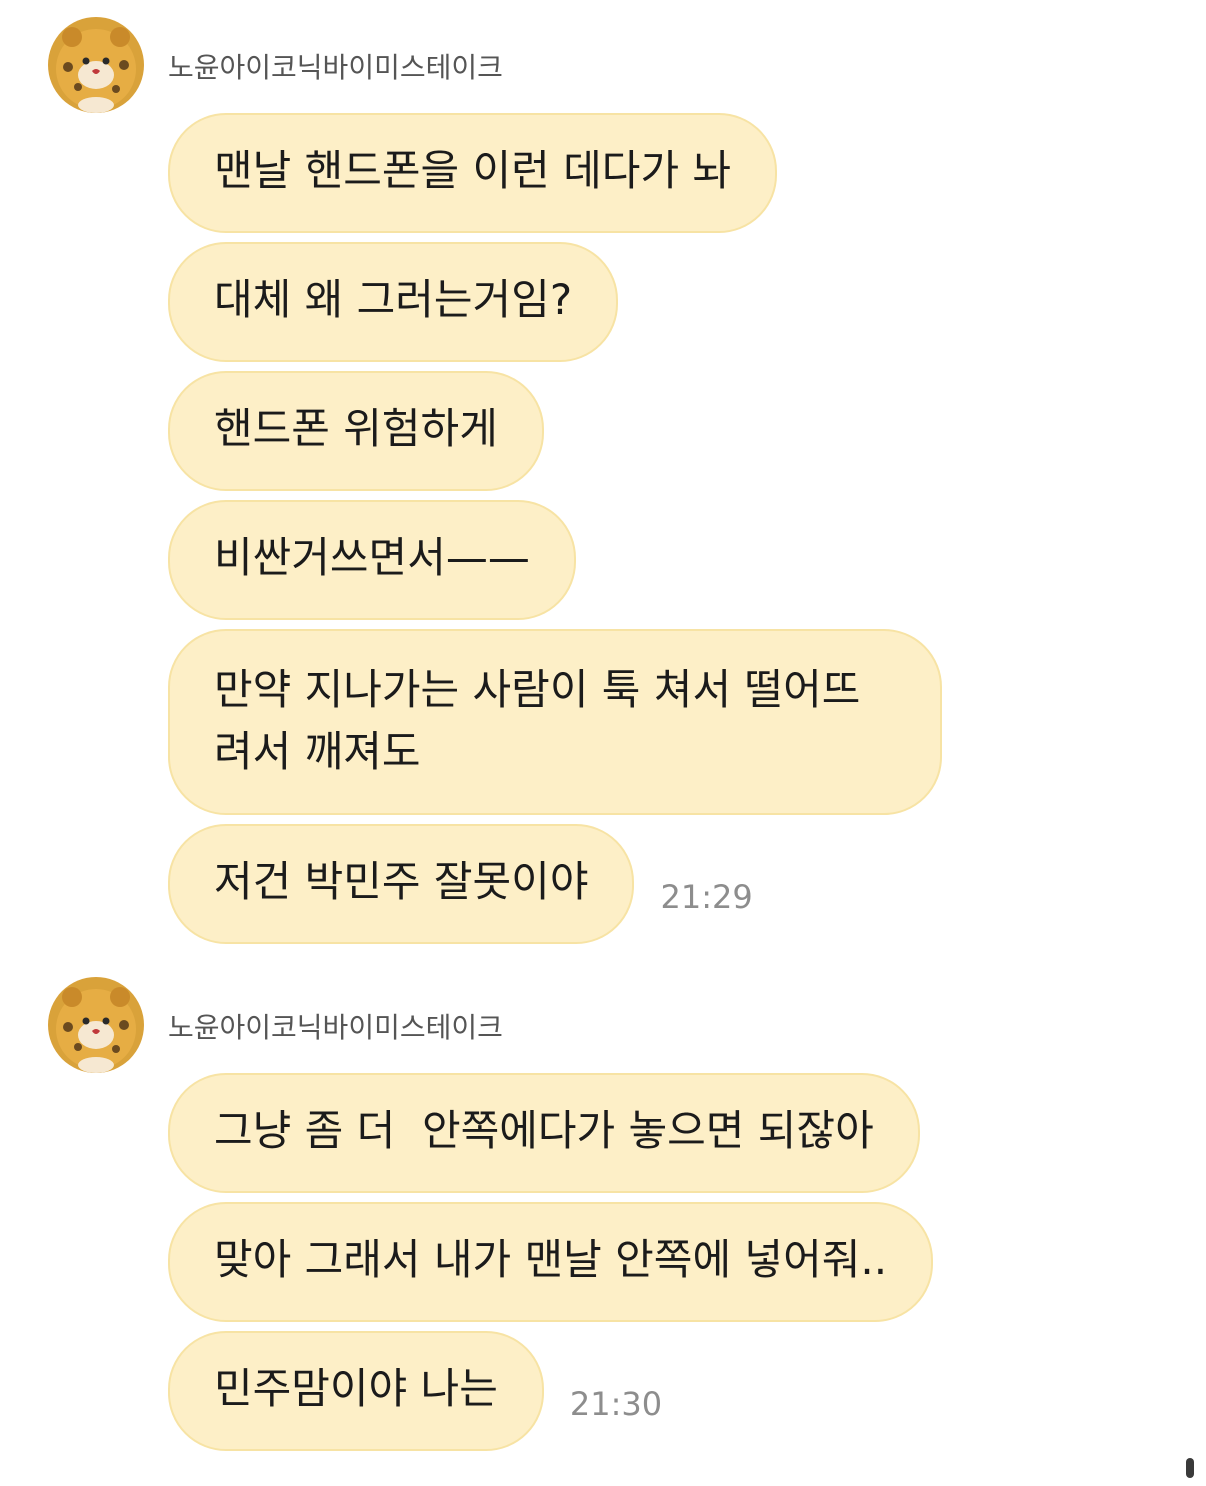 The image size is (1206, 1486). I want to click on message-bubble: 비싼거쓰면서——, so click(372, 560).